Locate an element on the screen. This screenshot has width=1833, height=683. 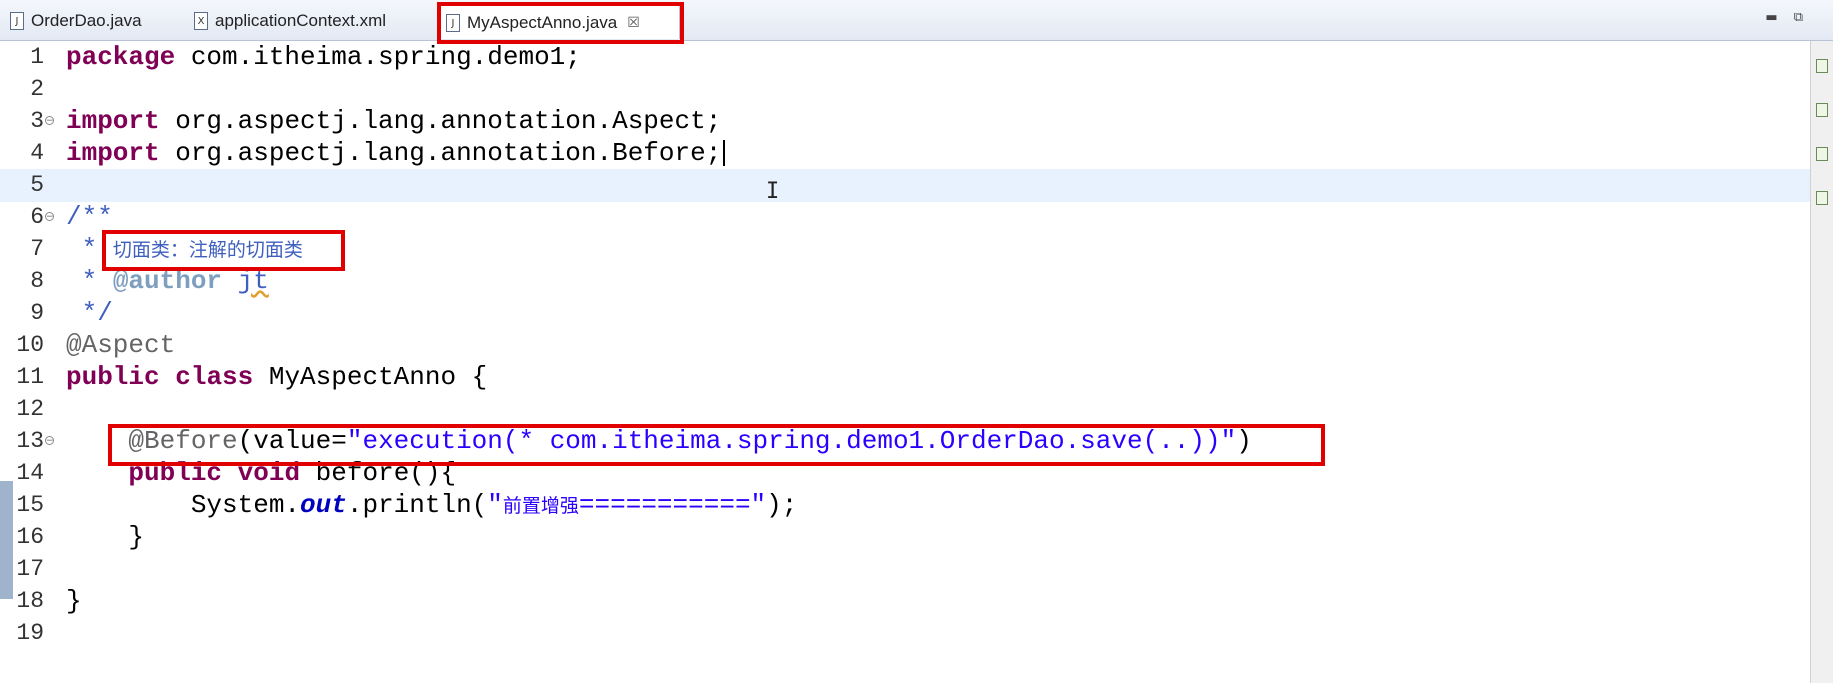
code-line-16: 16 } is located at coordinates (900, 537).